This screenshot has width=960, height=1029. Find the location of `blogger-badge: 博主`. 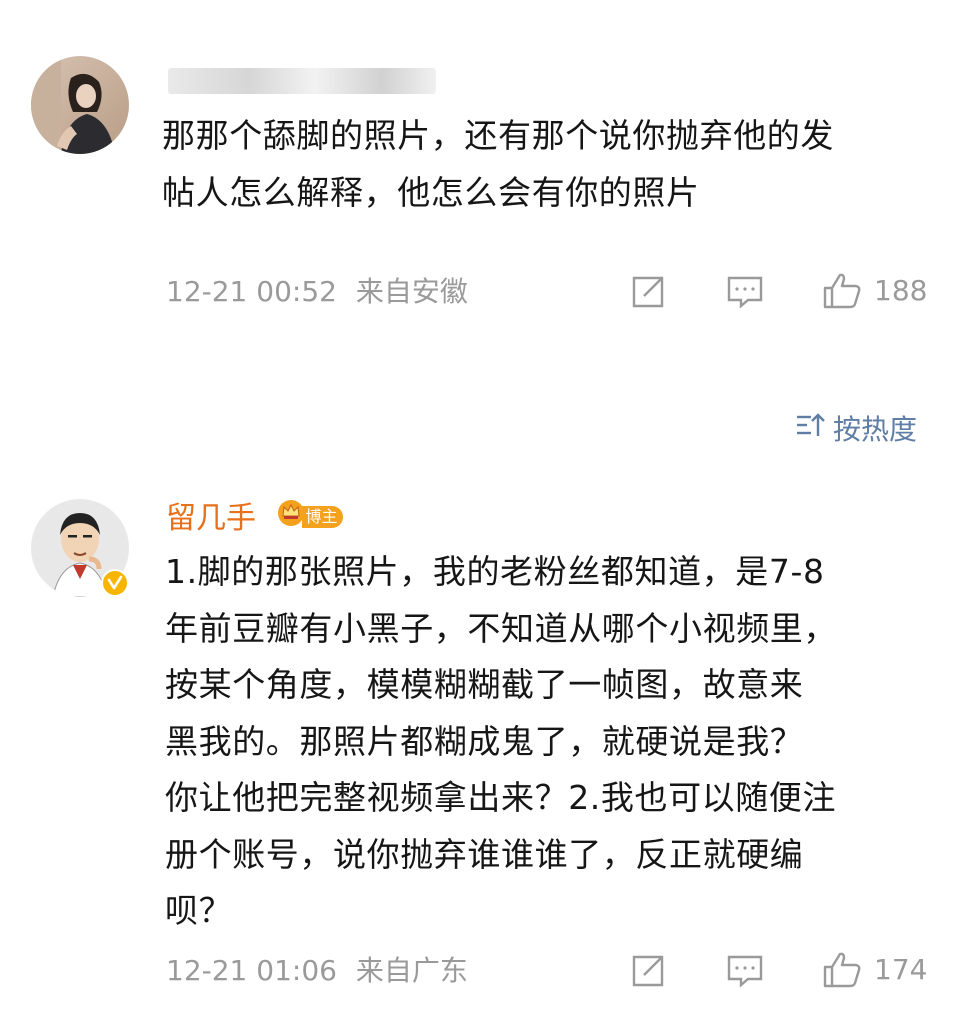

blogger-badge: 博主 is located at coordinates (309, 516).